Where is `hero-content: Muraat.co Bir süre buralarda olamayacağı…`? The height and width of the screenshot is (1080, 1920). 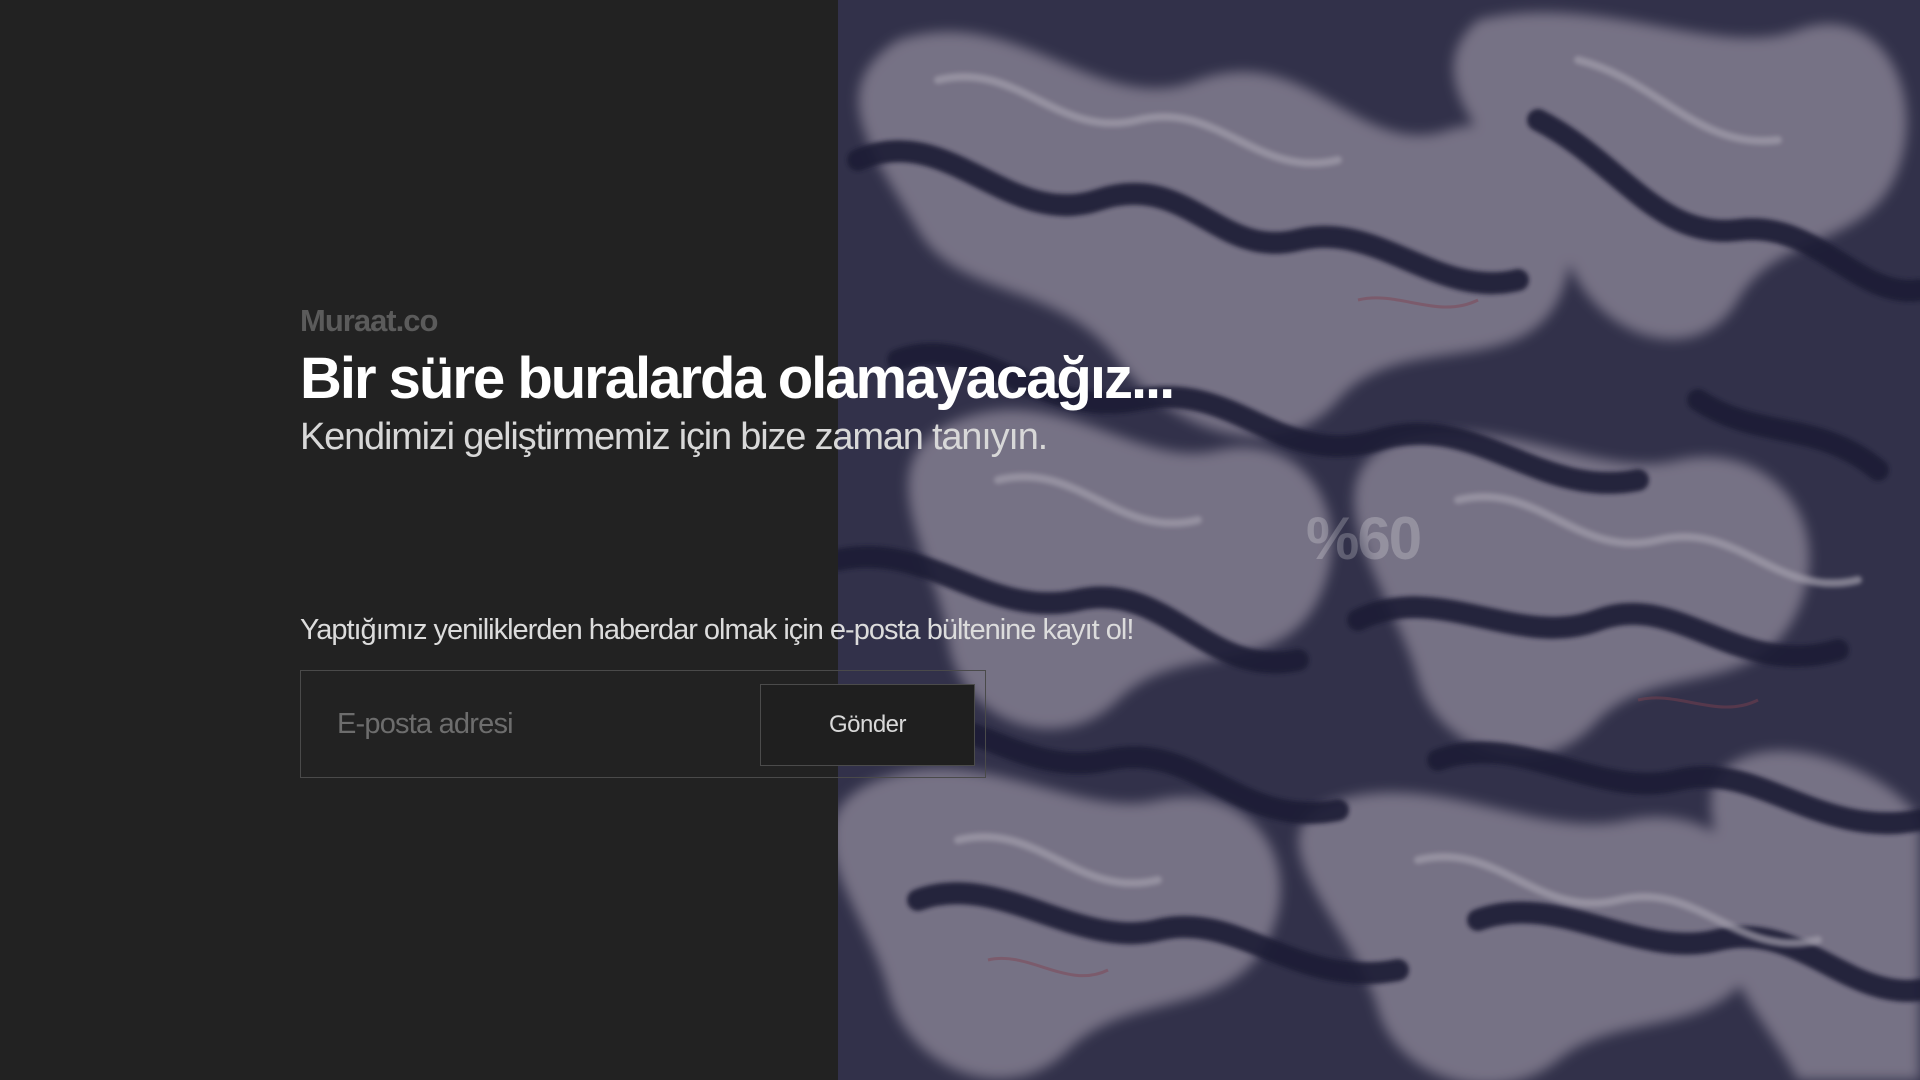
hero-content: Muraat.co Bir süre buralarda olamayacağı… is located at coordinates (800, 380).